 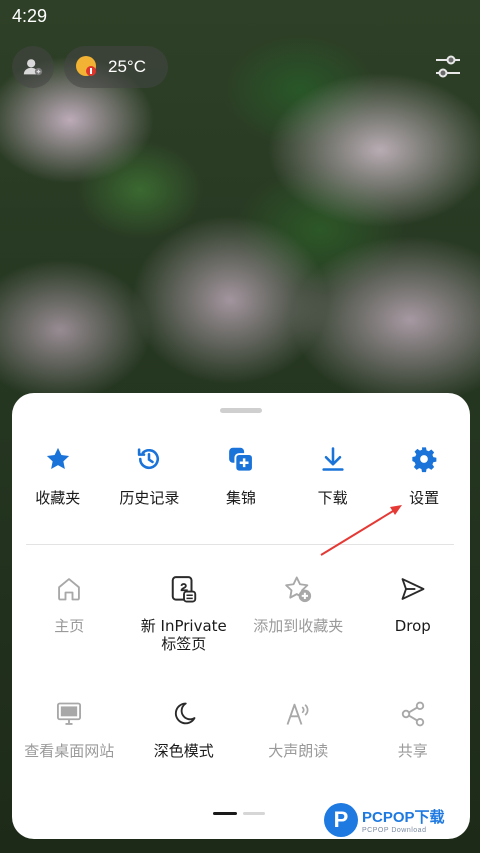 I want to click on menu-divider, so click(x=240, y=544).